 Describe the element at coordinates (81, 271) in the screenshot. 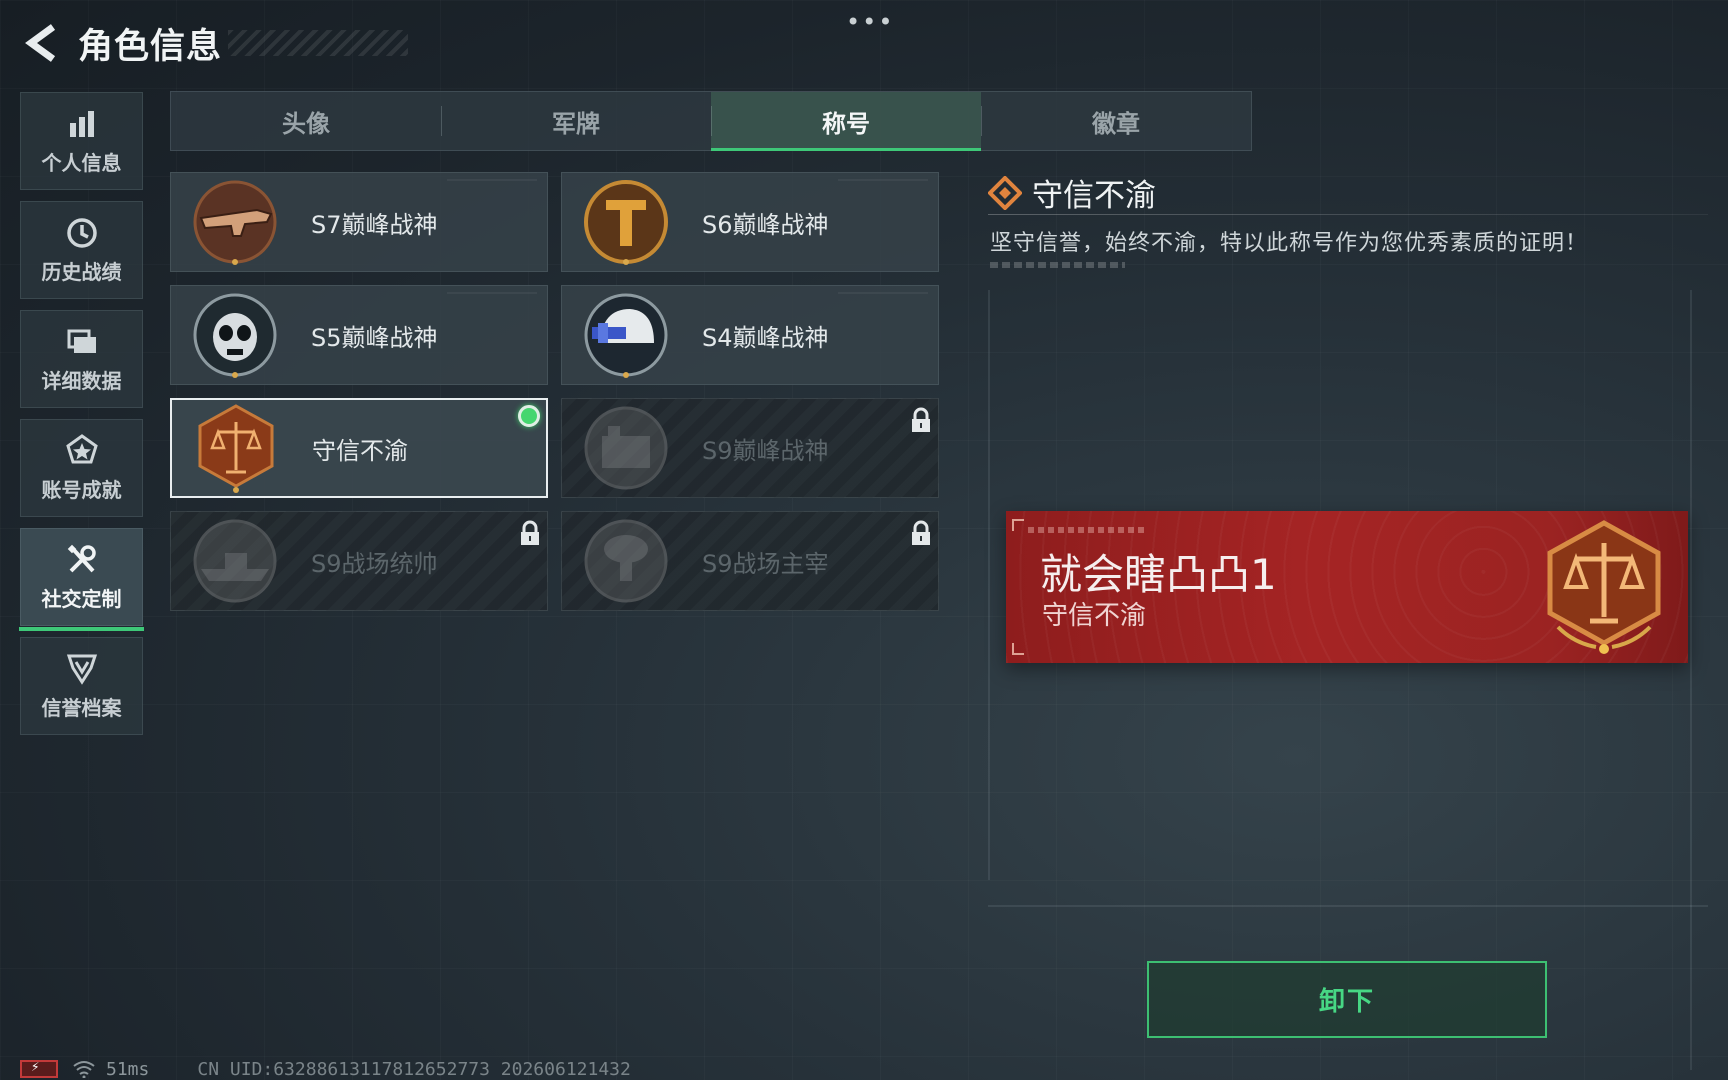

I see `sidebar-item-label: 历史战绩` at that location.